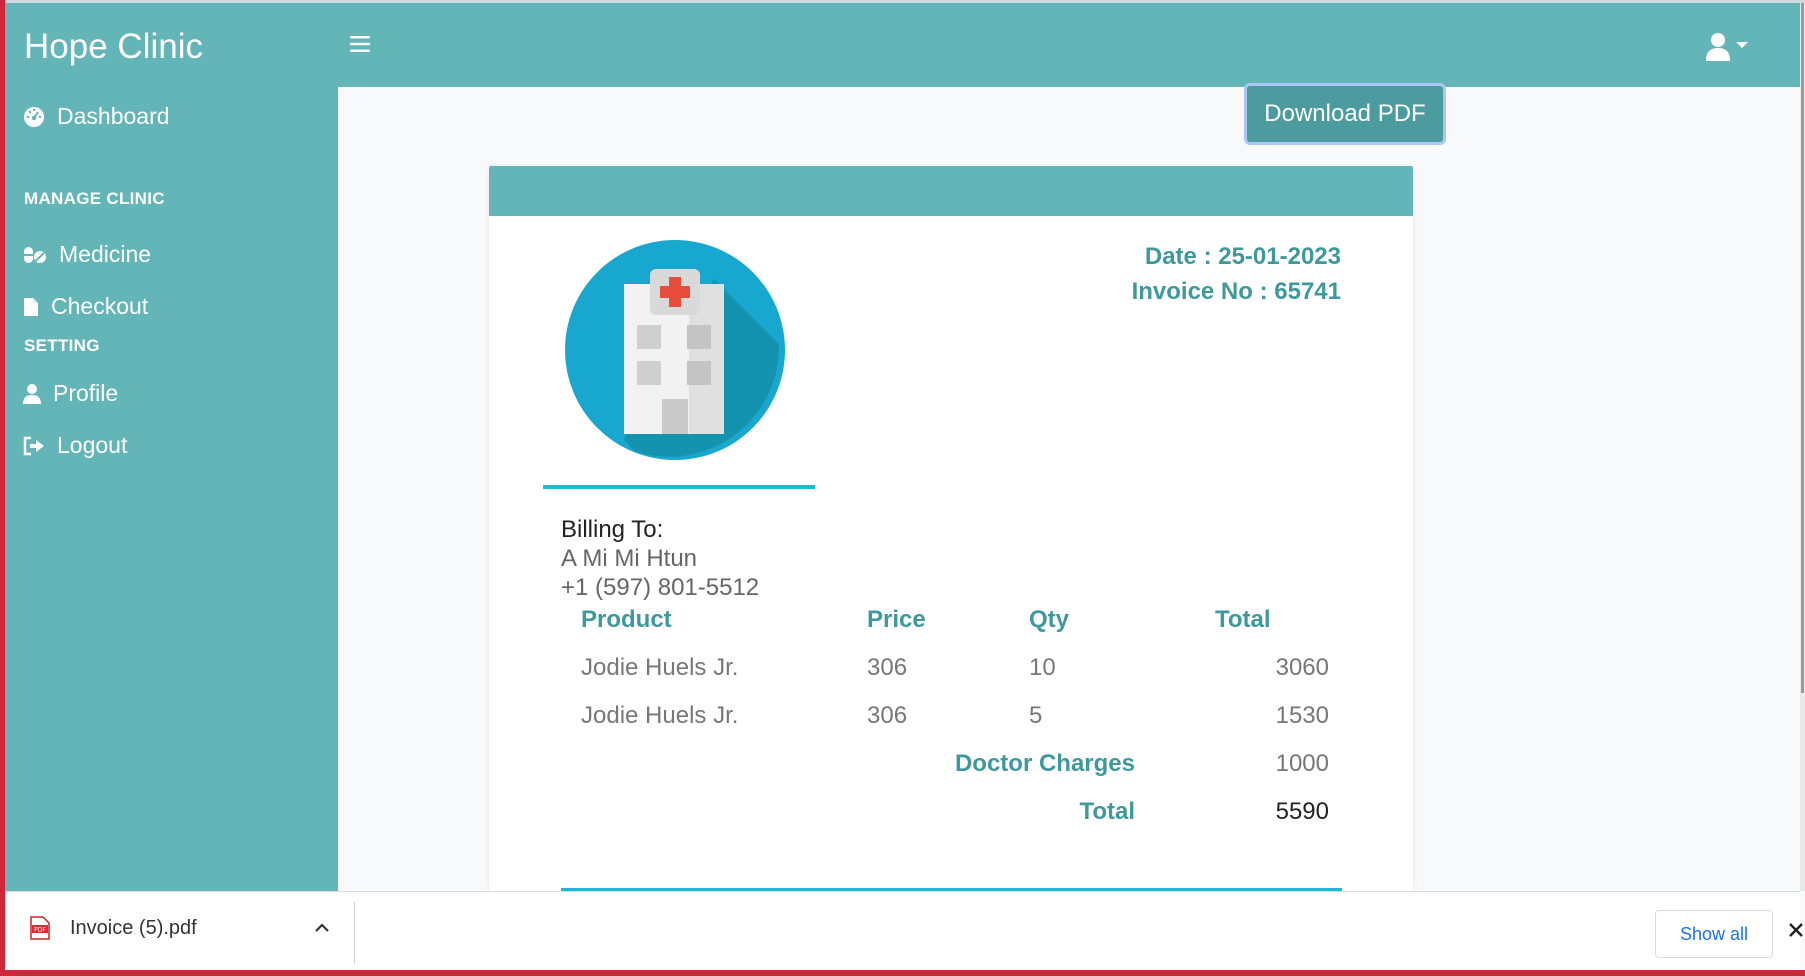 The image size is (1805, 976). What do you see at coordinates (1796, 930) in the screenshot?
I see `close-icon` at bounding box center [1796, 930].